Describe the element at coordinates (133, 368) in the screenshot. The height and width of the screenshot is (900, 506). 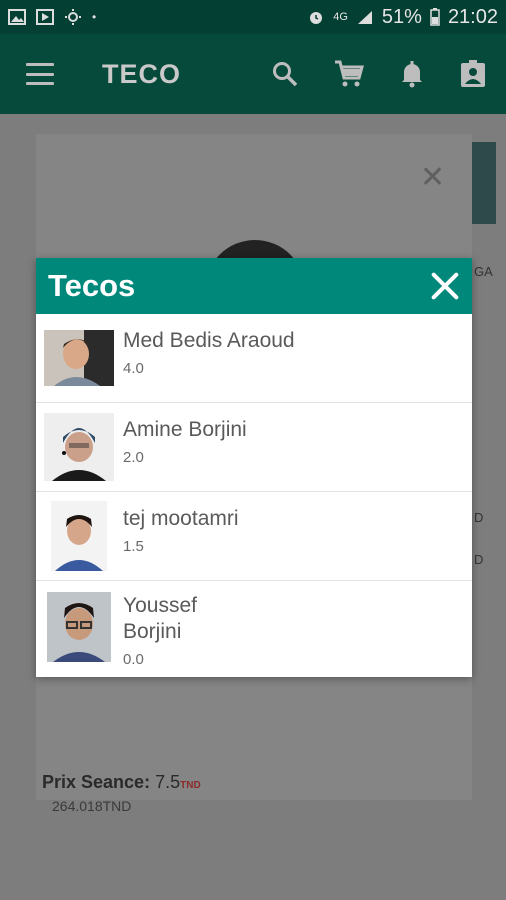
I see `teco-score: 4.0` at that location.